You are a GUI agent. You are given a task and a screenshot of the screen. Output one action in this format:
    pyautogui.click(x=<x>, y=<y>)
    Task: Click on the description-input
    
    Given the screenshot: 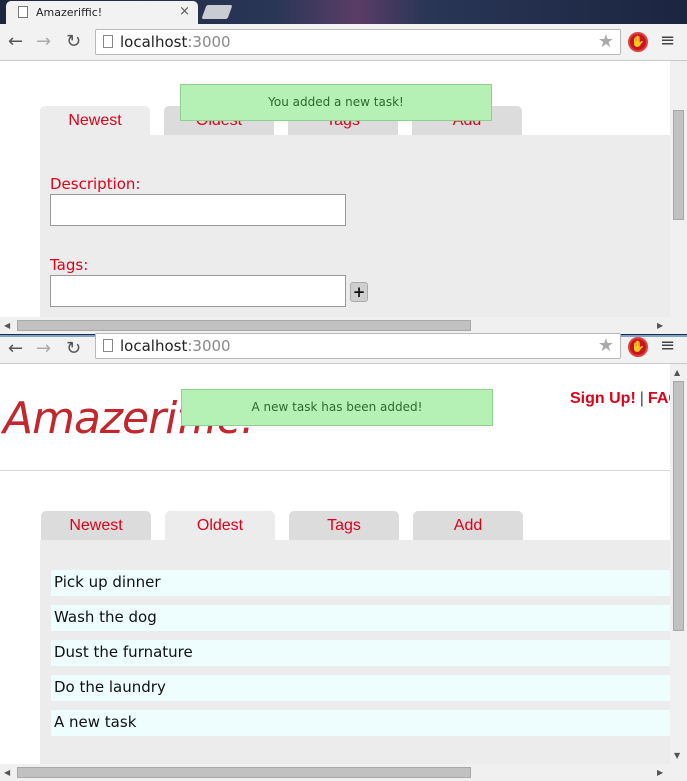 What is the action you would take?
    pyautogui.click(x=198, y=210)
    